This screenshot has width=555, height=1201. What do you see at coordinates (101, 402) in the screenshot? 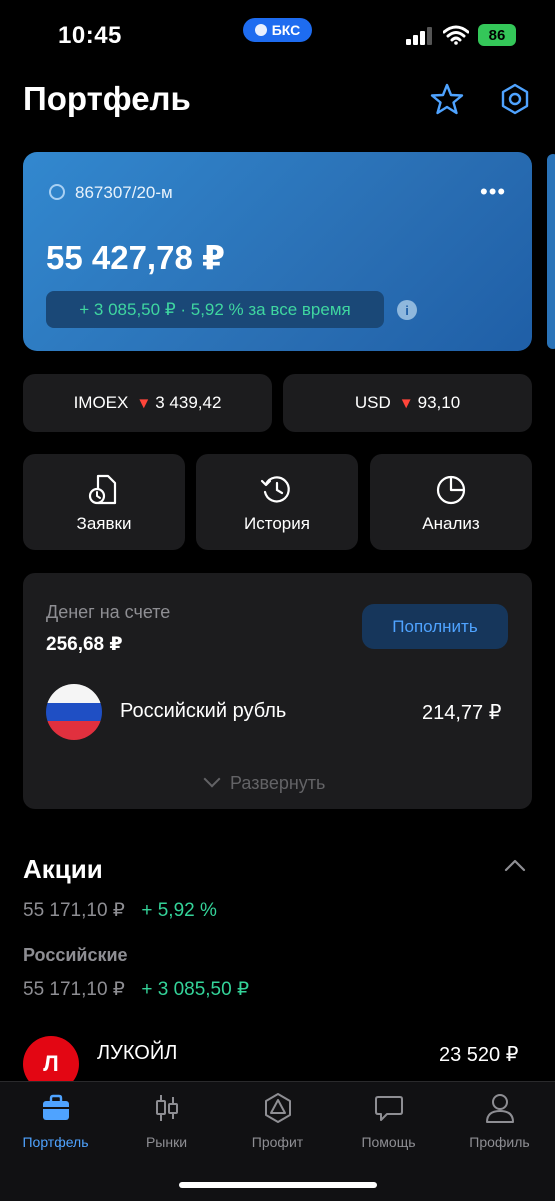
I see `index-name: IMOEX` at bounding box center [101, 402].